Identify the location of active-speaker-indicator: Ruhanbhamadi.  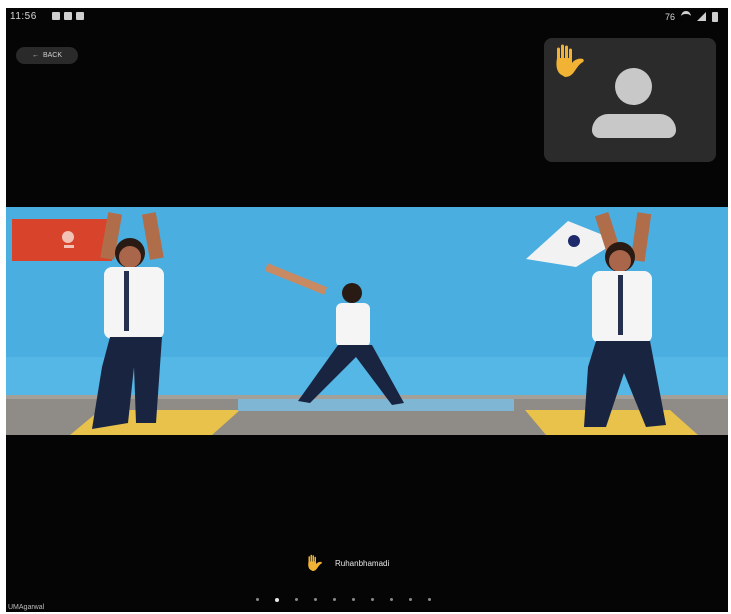
(347, 563).